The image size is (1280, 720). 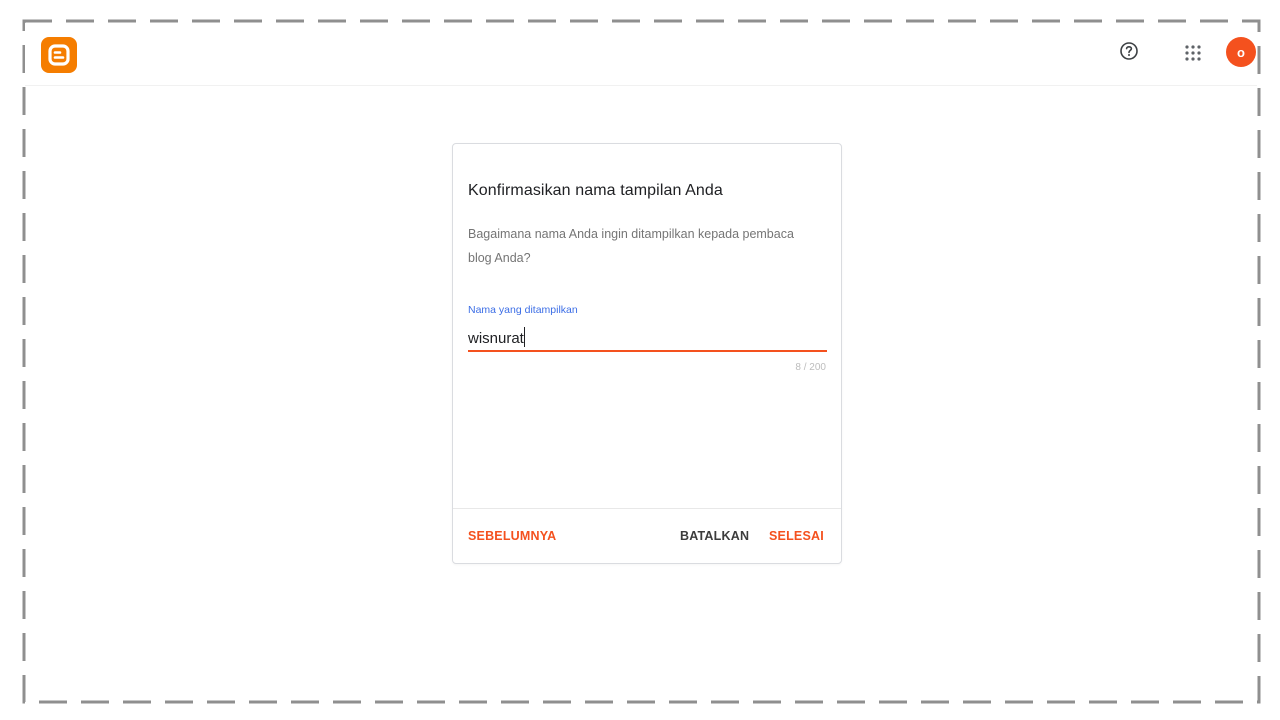 What do you see at coordinates (1241, 52) in the screenshot?
I see `avatar: o` at bounding box center [1241, 52].